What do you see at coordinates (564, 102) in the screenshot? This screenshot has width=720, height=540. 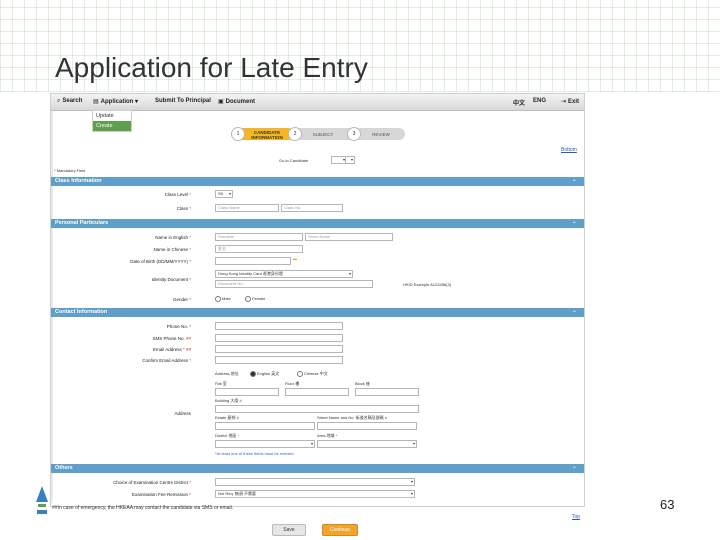 I see `exit-icon: ⇥` at bounding box center [564, 102].